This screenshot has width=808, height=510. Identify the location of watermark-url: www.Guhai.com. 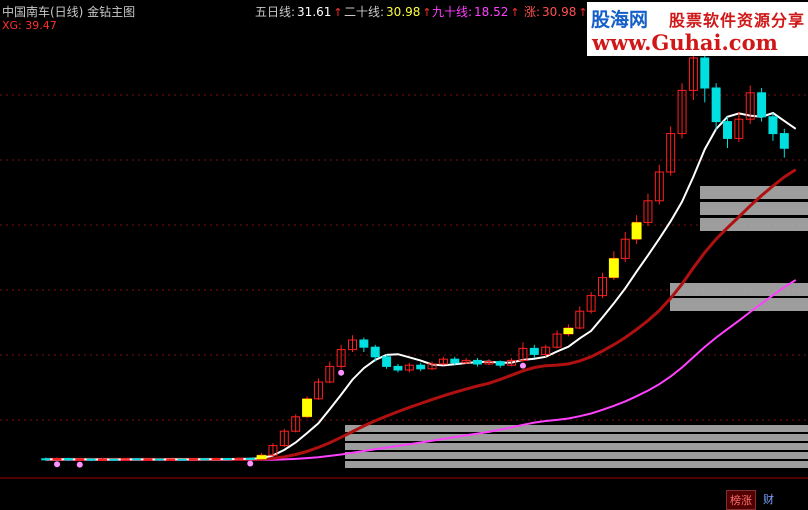
(685, 42).